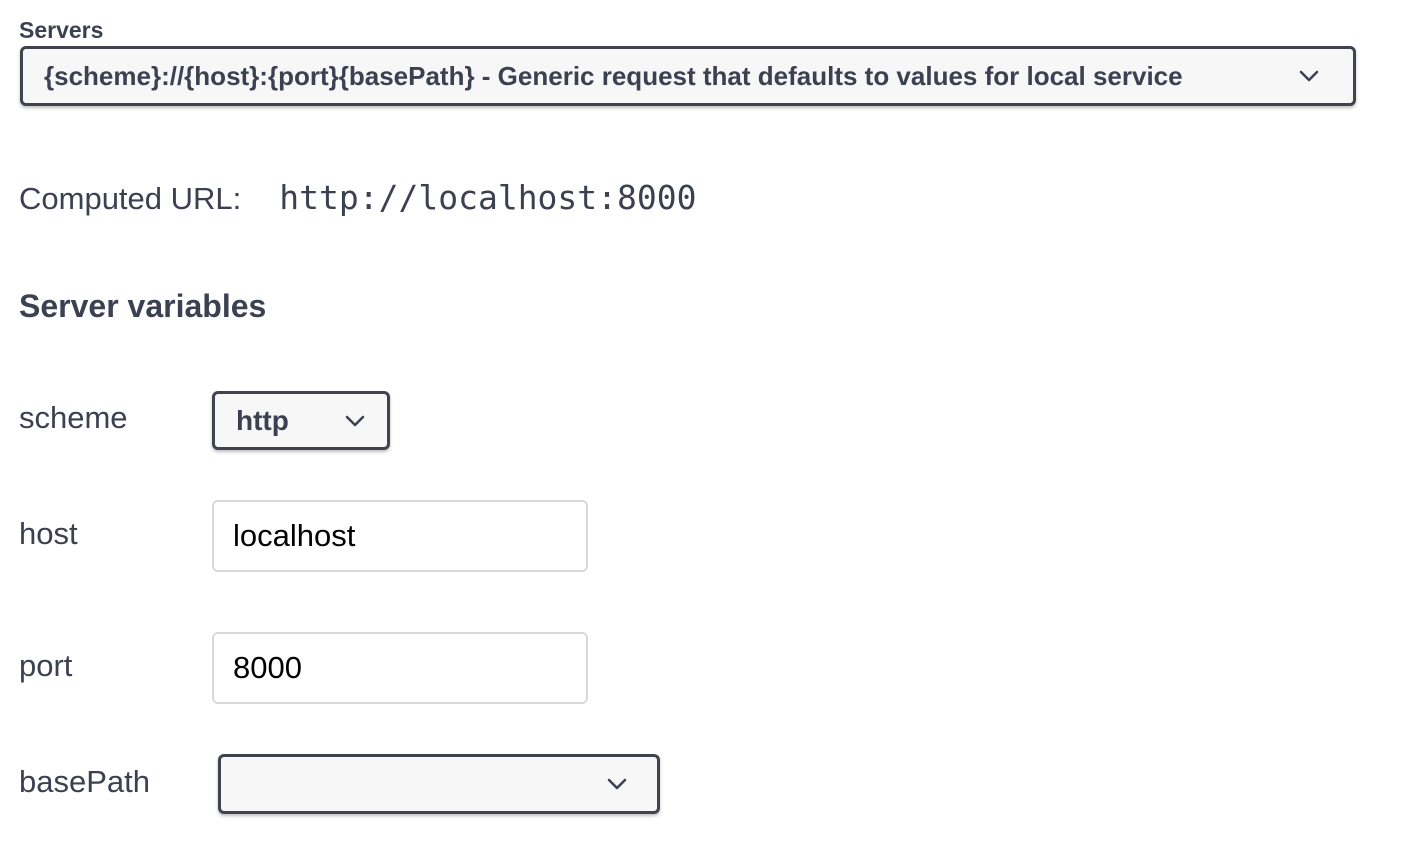 The image size is (1406, 858). I want to click on host-label: host, so click(48, 533).